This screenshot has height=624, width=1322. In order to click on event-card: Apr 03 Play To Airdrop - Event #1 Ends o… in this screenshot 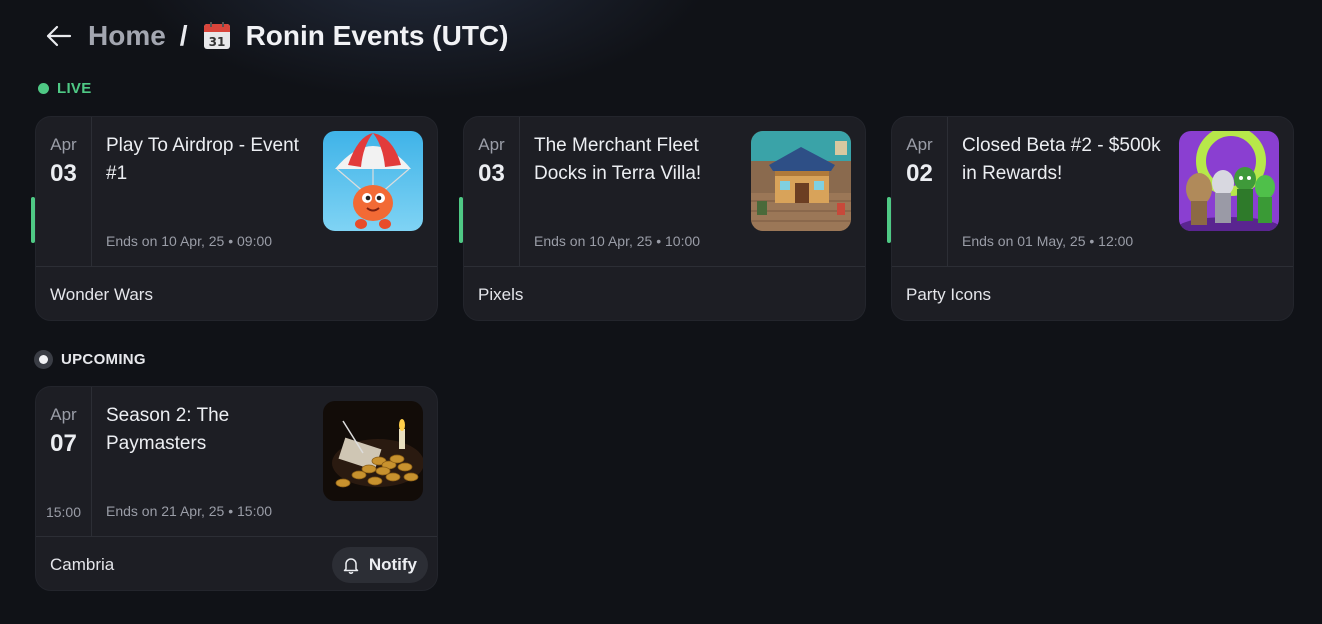, I will do `click(234, 218)`.